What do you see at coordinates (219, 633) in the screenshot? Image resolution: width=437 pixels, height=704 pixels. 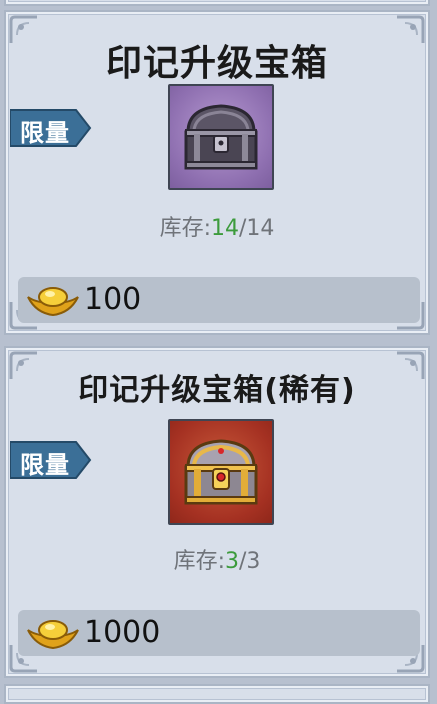 I see `buy-price-button: 1000` at bounding box center [219, 633].